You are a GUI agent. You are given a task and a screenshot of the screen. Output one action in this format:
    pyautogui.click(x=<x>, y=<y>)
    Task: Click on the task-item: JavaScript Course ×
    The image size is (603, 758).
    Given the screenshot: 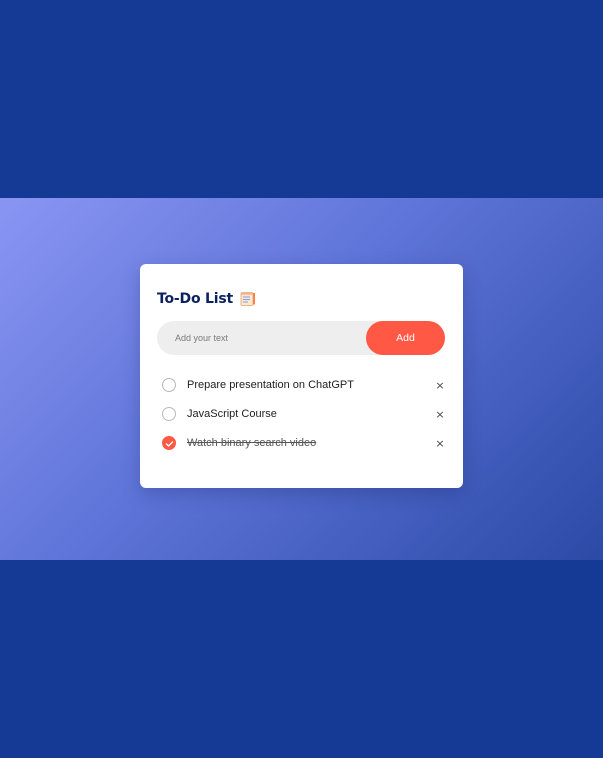 What is the action you would take?
    pyautogui.click(x=304, y=414)
    